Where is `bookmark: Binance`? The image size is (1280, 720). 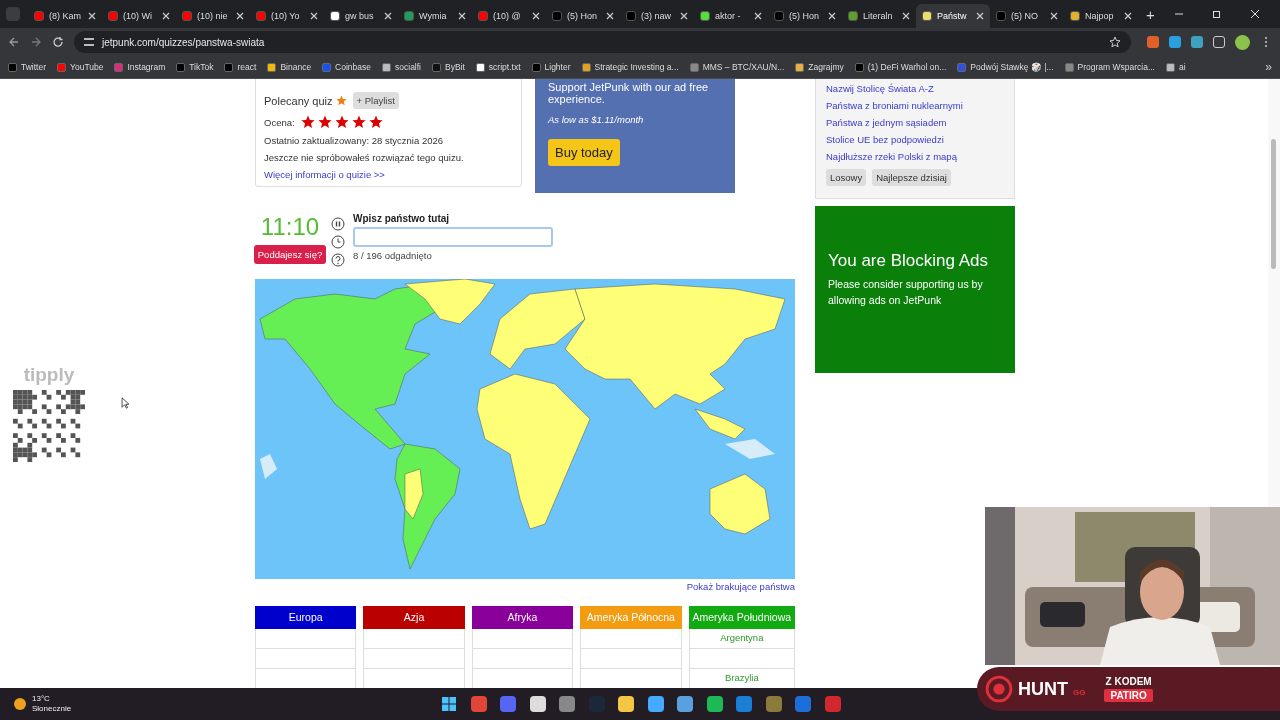
bookmark: Binance is located at coordinates (289, 67).